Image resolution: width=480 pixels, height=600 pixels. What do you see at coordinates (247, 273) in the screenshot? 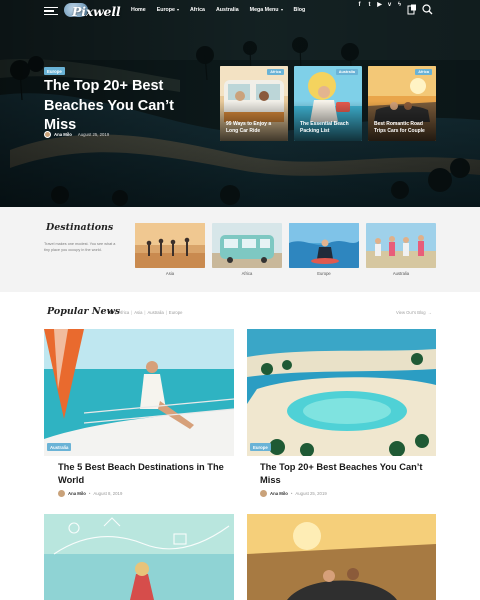
I see `destination-label: Africa` at bounding box center [247, 273].